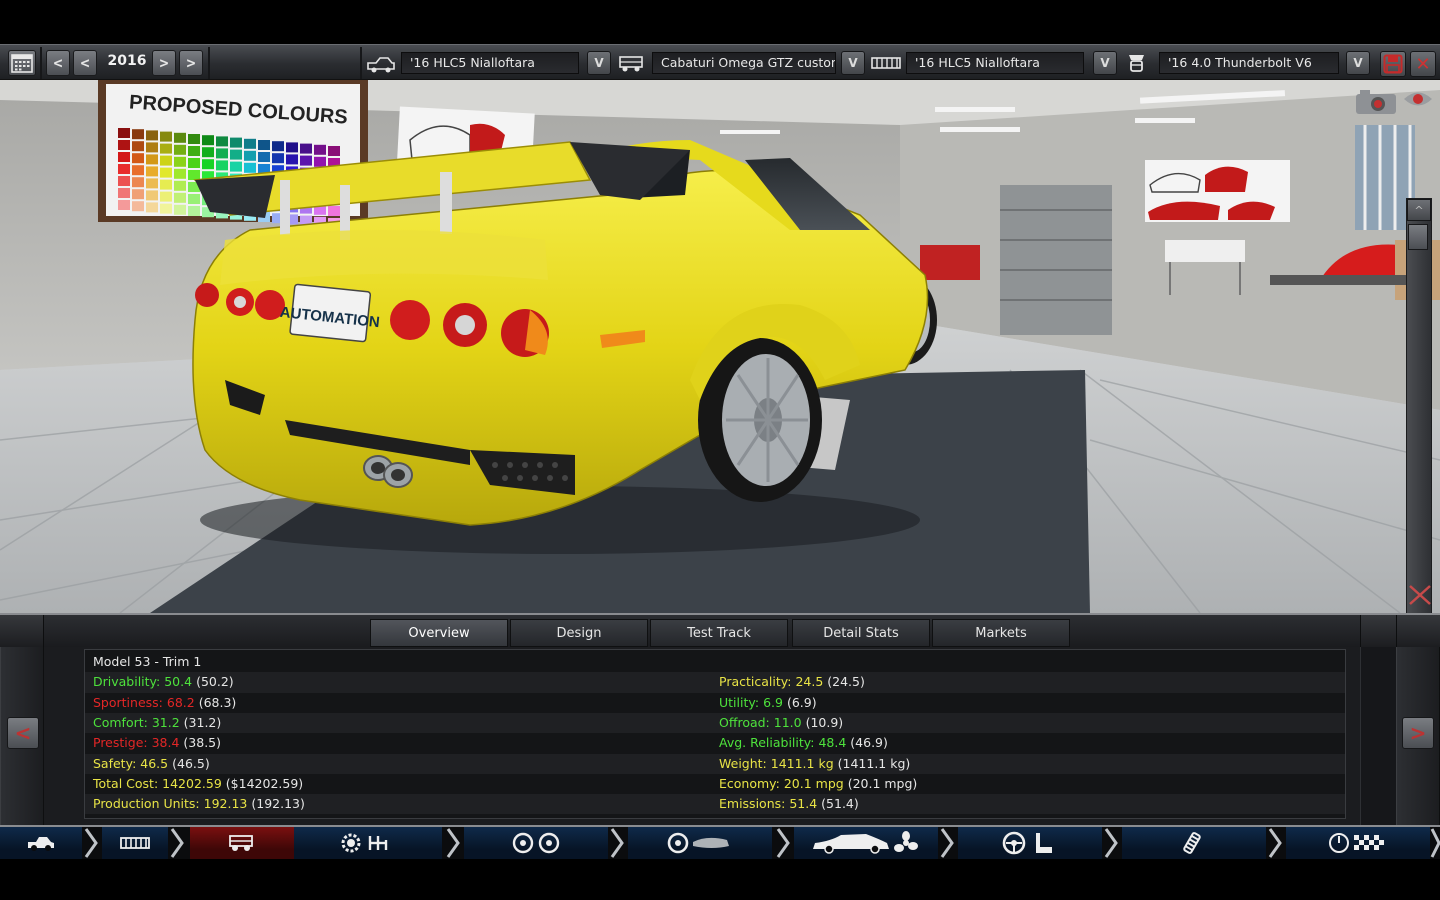  I want to click on next-page-button: >, so click(1418, 733).